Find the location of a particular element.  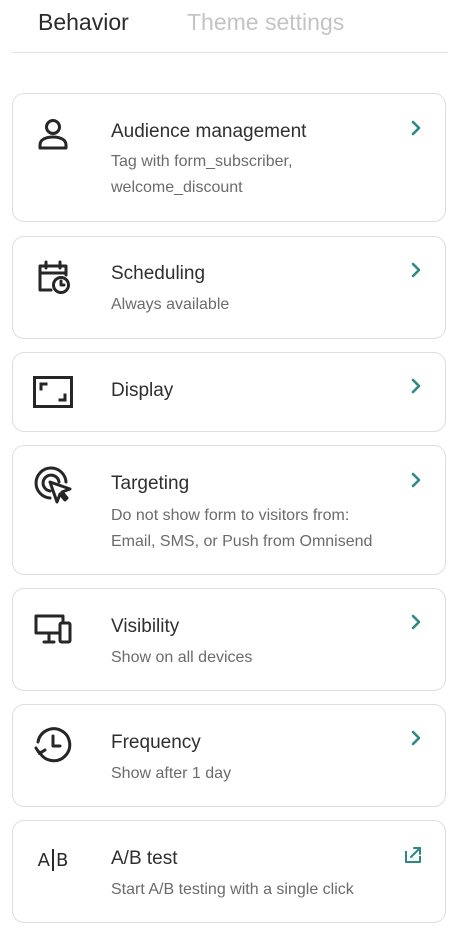

external-link-icon is located at coordinates (413, 855).